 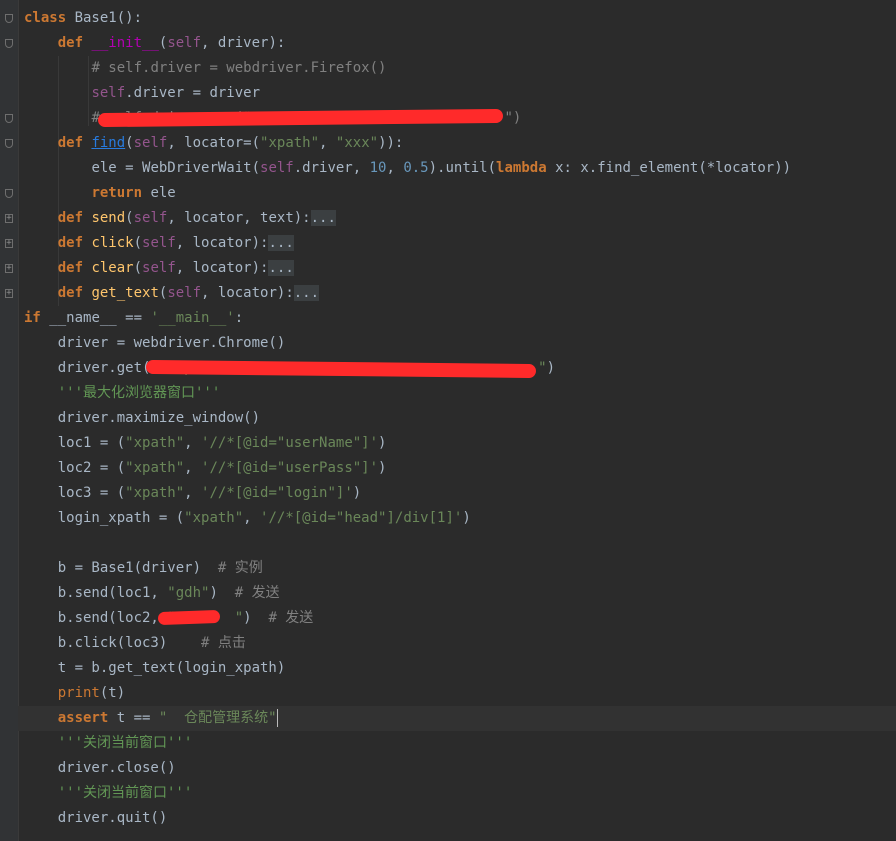 What do you see at coordinates (189, 617) in the screenshot?
I see `redaction-scribble` at bounding box center [189, 617].